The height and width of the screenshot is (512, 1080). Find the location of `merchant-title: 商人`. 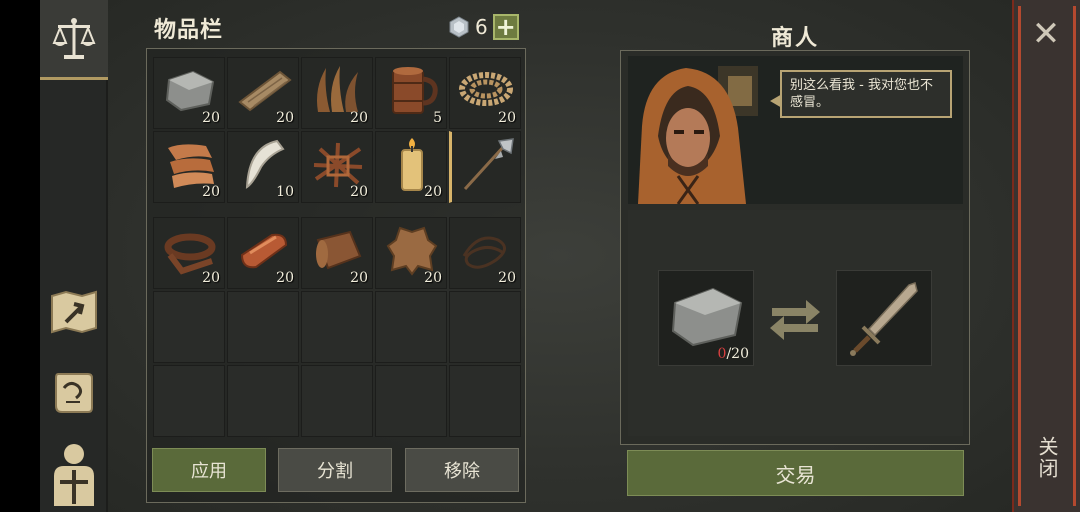

merchant-title: 商人 is located at coordinates (794, 38).